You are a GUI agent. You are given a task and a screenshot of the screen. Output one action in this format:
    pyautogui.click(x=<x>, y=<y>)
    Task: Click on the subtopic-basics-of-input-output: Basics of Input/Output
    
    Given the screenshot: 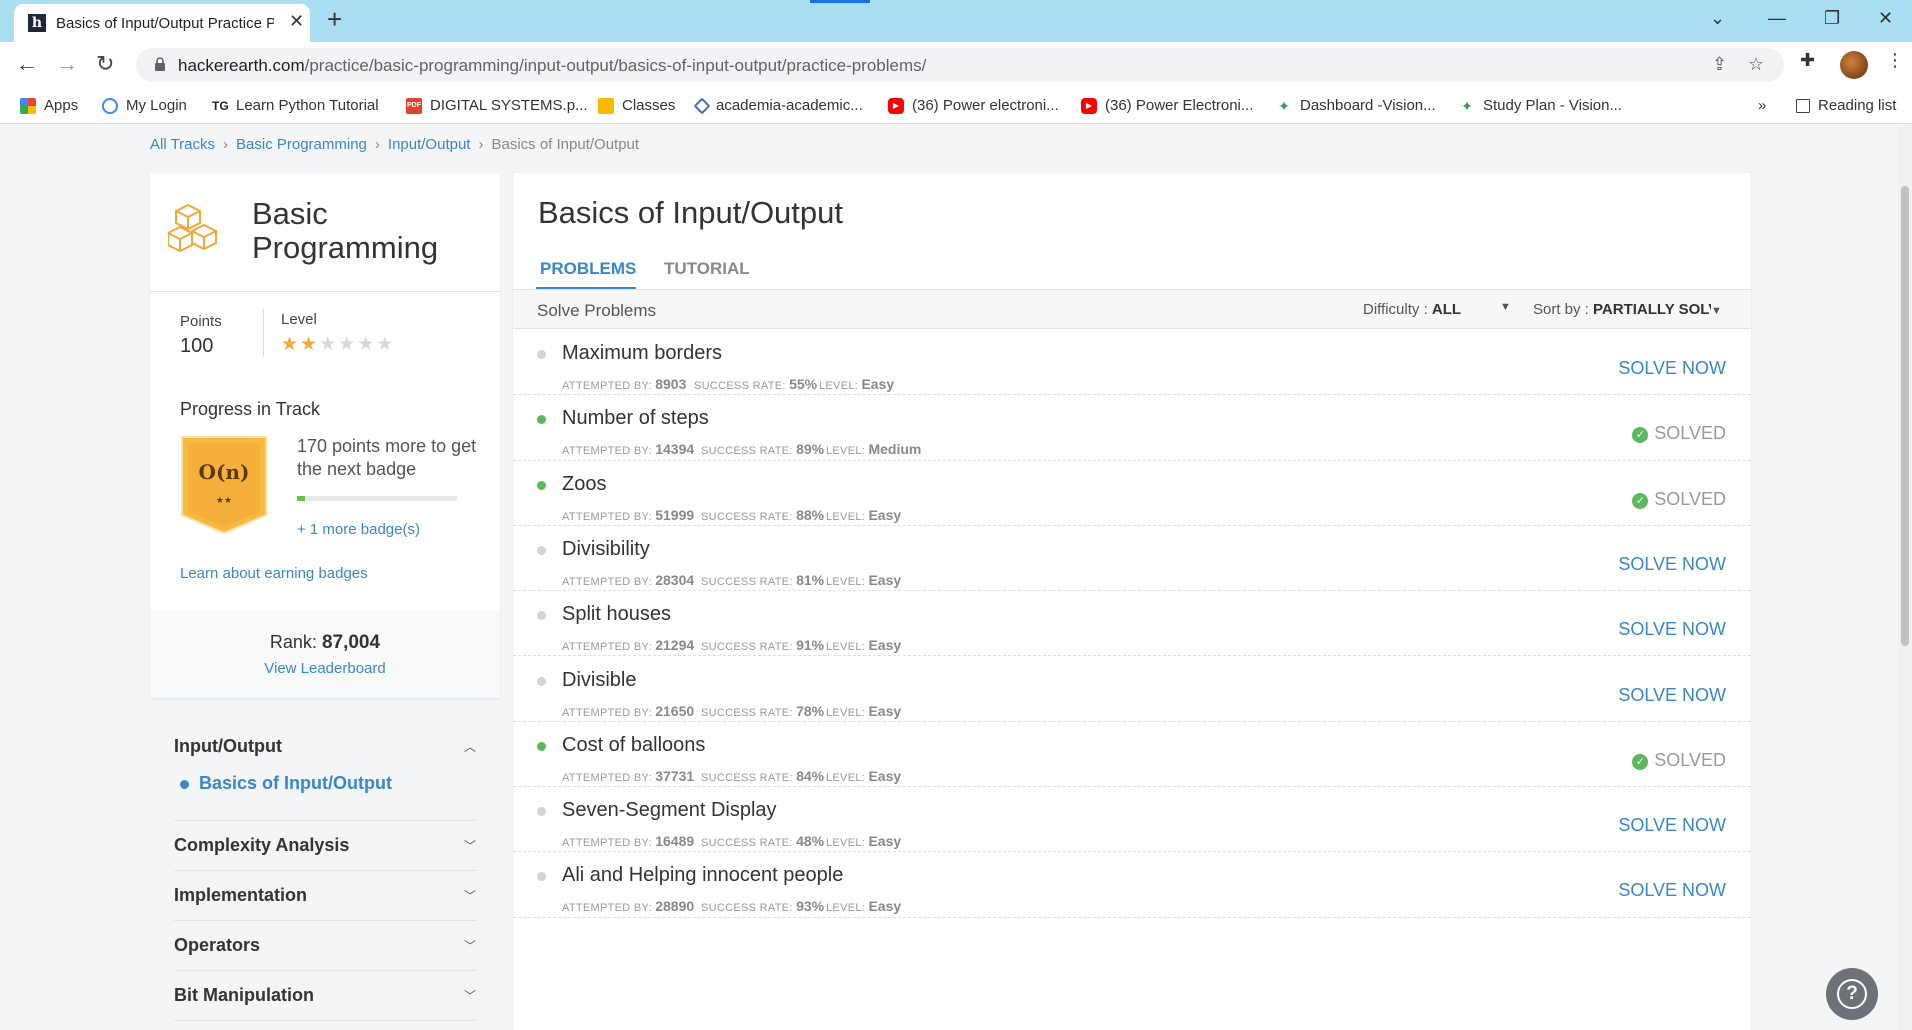 What is the action you would take?
    pyautogui.click(x=286, y=783)
    